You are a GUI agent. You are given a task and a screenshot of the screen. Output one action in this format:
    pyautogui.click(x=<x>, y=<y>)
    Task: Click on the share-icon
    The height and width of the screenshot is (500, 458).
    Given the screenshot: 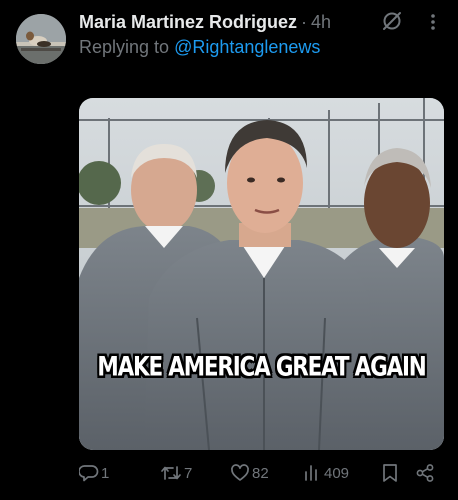 What is the action you would take?
    pyautogui.click(x=425, y=473)
    